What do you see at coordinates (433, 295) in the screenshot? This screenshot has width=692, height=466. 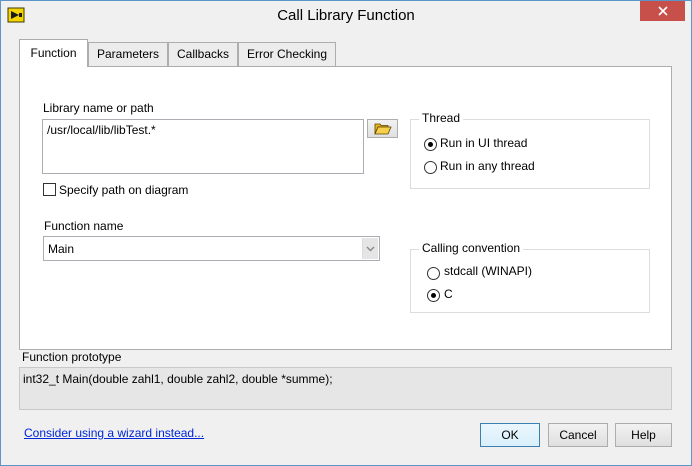 I see `c-convention-radio` at bounding box center [433, 295].